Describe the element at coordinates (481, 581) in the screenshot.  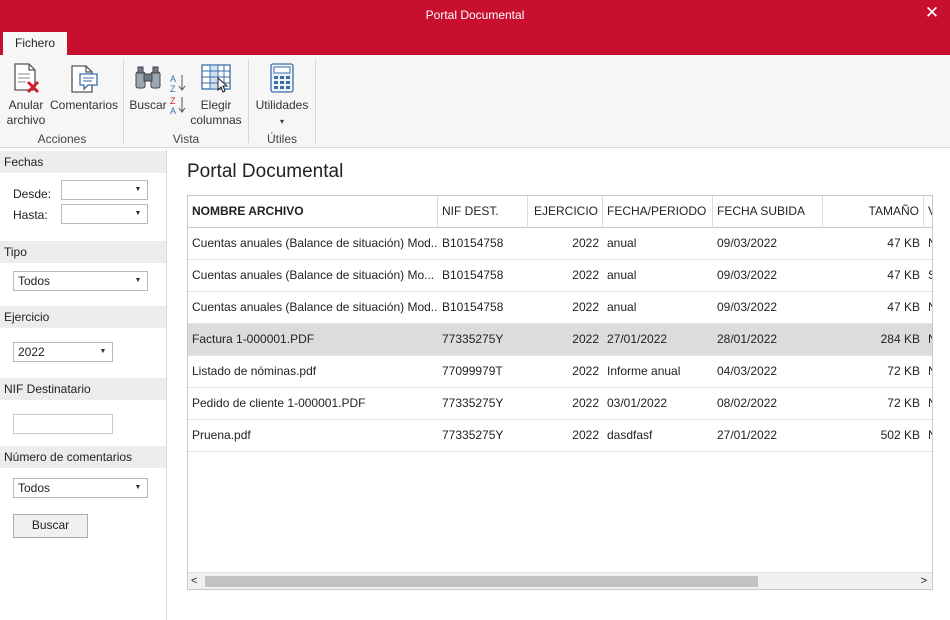
I see `scrollbar-thumb` at that location.